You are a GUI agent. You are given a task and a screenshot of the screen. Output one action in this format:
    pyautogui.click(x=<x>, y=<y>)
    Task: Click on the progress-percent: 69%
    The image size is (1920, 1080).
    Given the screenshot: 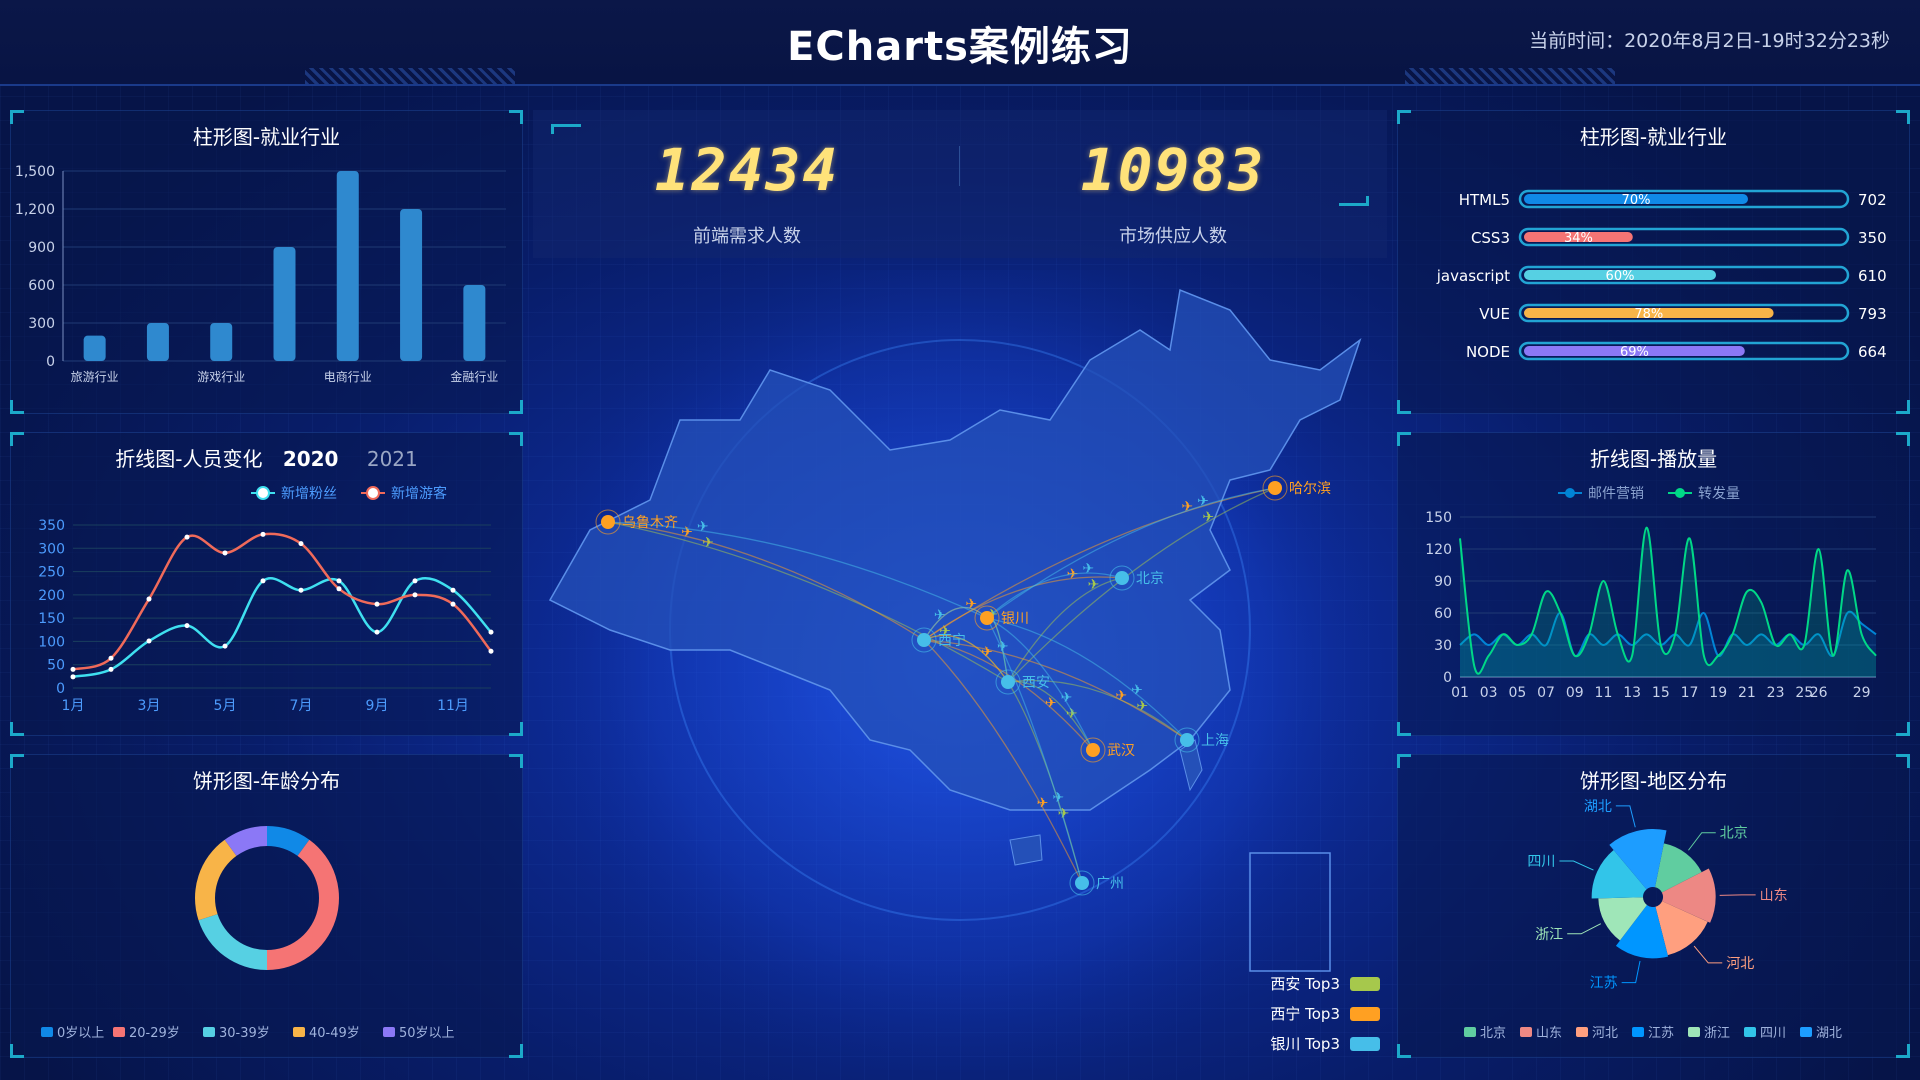 What is the action you would take?
    pyautogui.click(x=1634, y=352)
    